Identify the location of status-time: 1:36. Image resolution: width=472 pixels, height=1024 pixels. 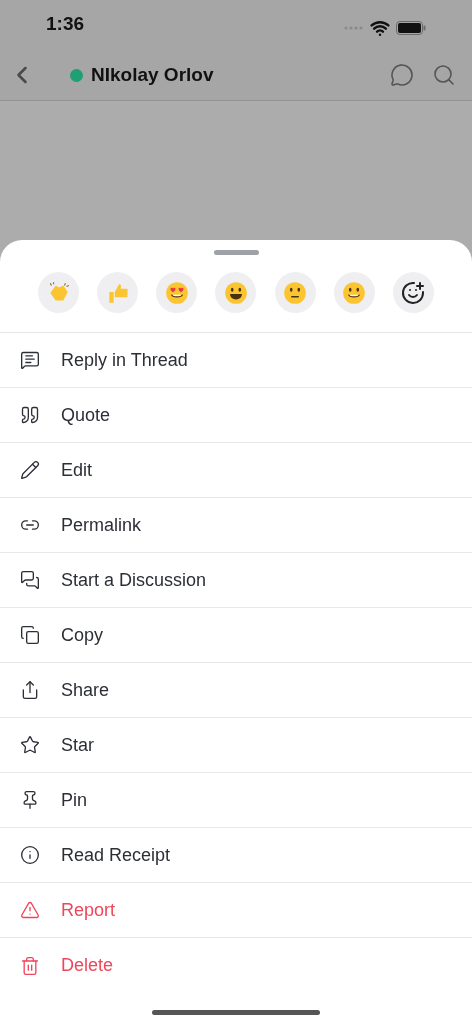
(65, 23).